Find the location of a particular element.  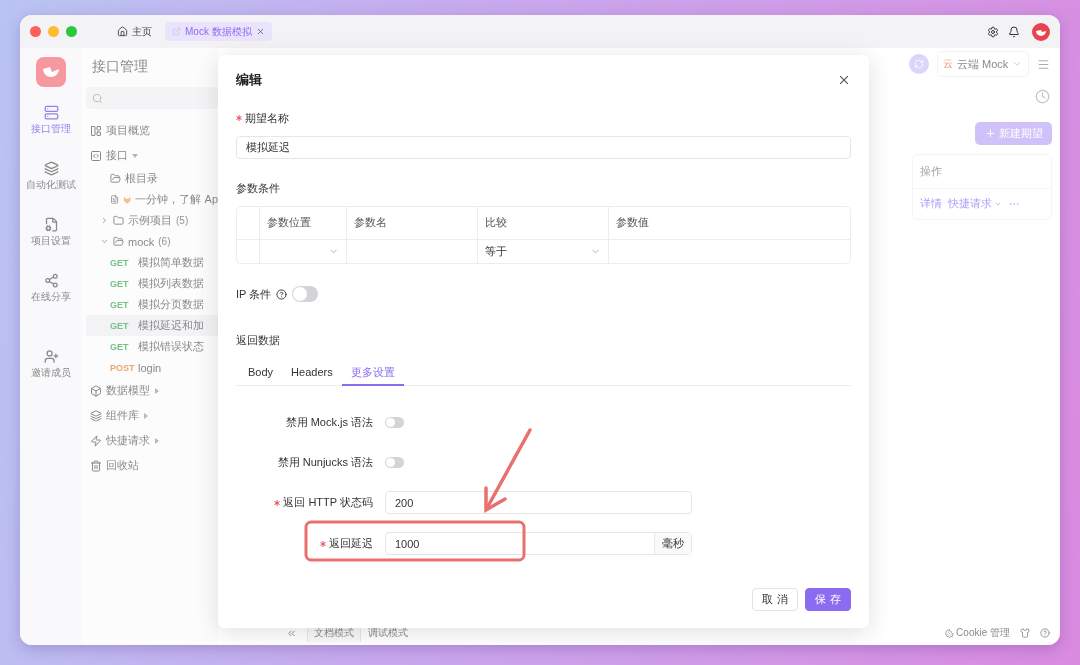

tree-item: 组件库 is located at coordinates (152, 415).